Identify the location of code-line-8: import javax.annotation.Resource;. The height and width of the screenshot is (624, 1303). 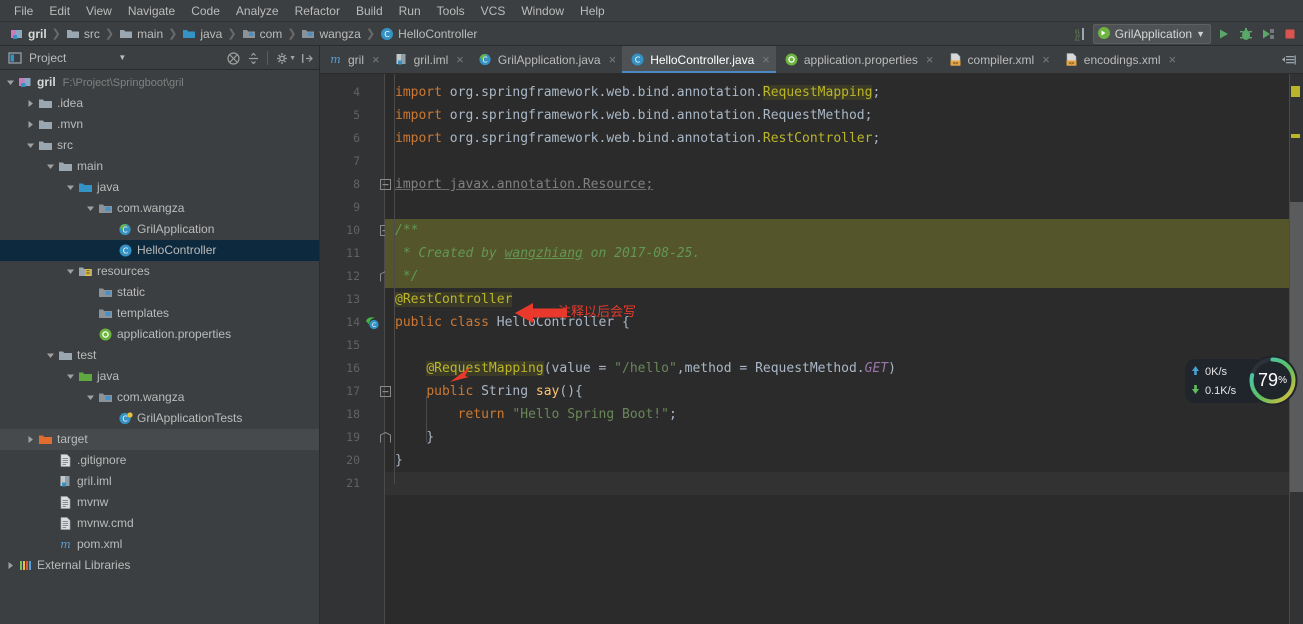
(844, 184).